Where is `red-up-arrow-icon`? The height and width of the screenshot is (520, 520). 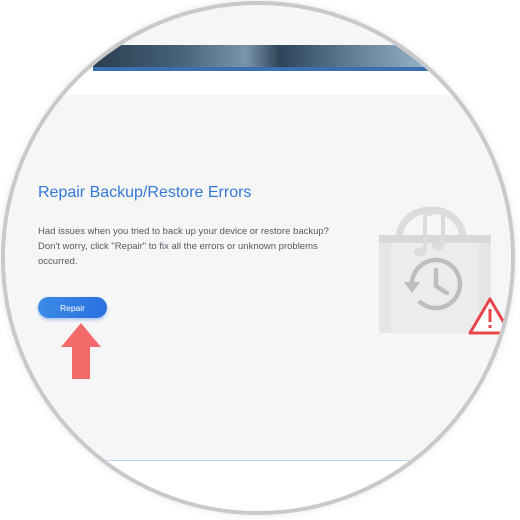
red-up-arrow-icon is located at coordinates (81, 351).